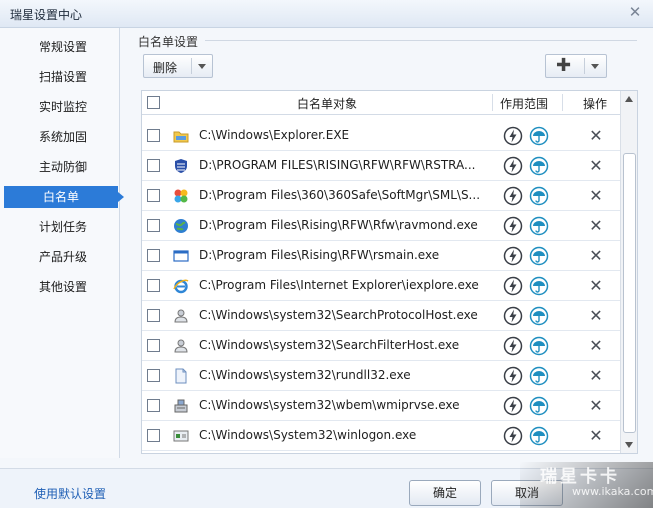  I want to click on sidebar-item-upgrade: 产品升级, so click(61, 257).